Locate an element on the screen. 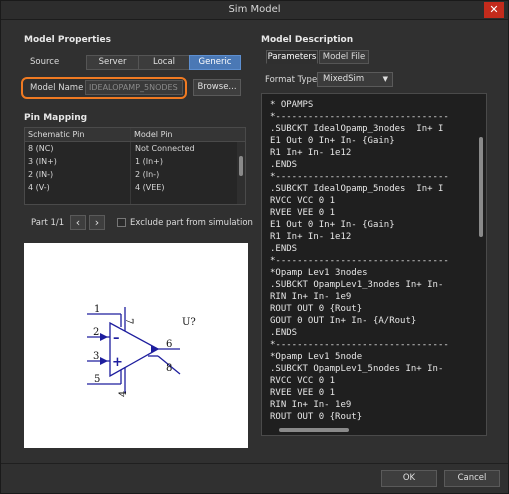 The width and height of the screenshot is (509, 494). pin-4-label: 4 is located at coordinates (123, 394).